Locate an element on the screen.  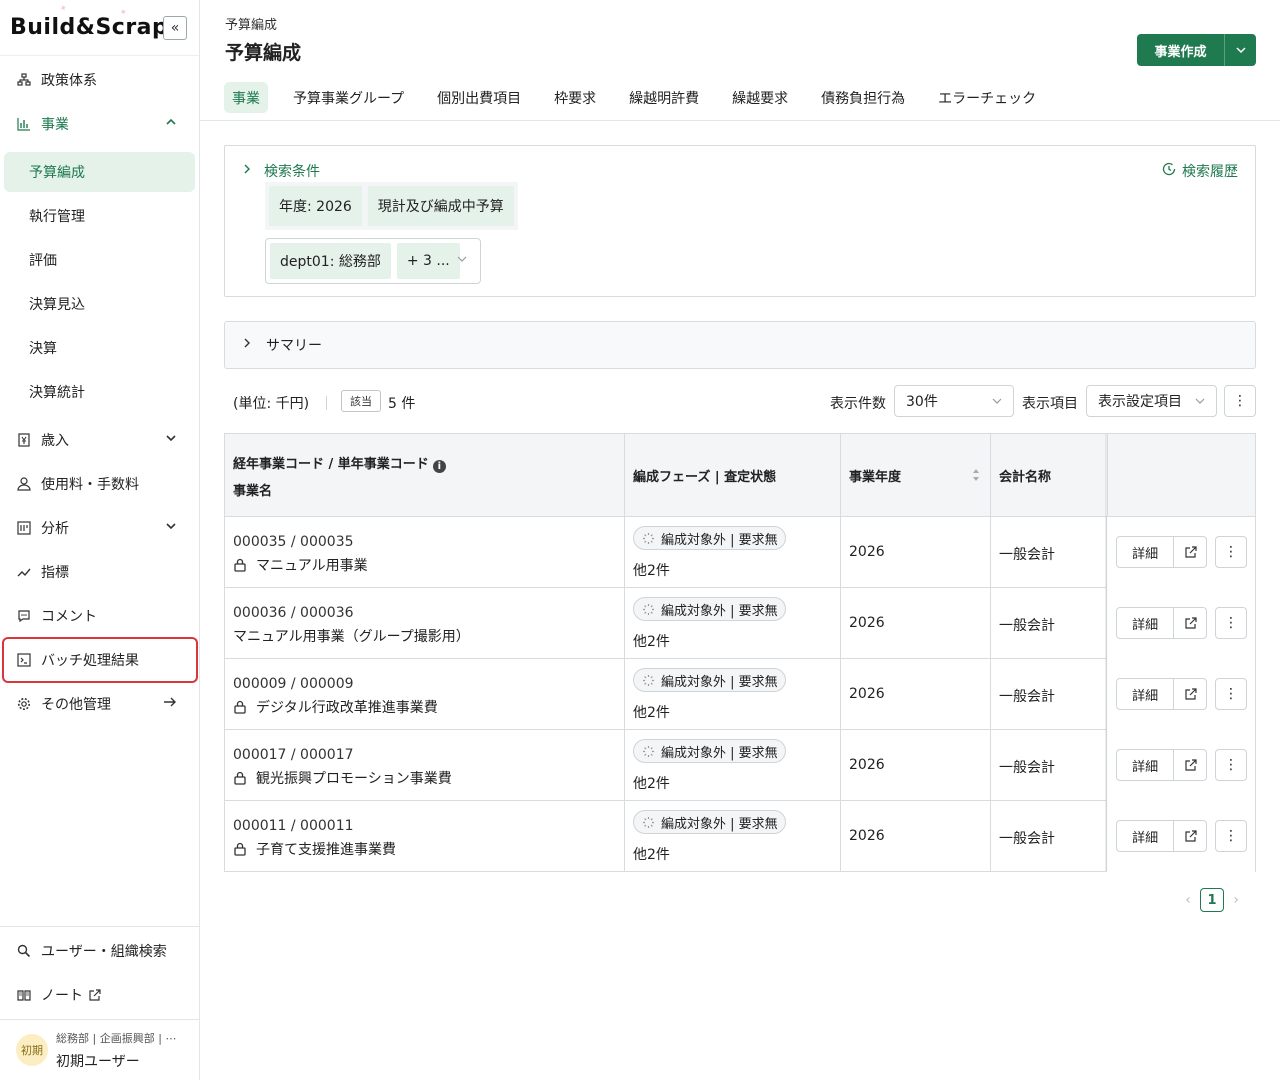
sidebar-subitem-settlement: 決算 is located at coordinates (99, 348).